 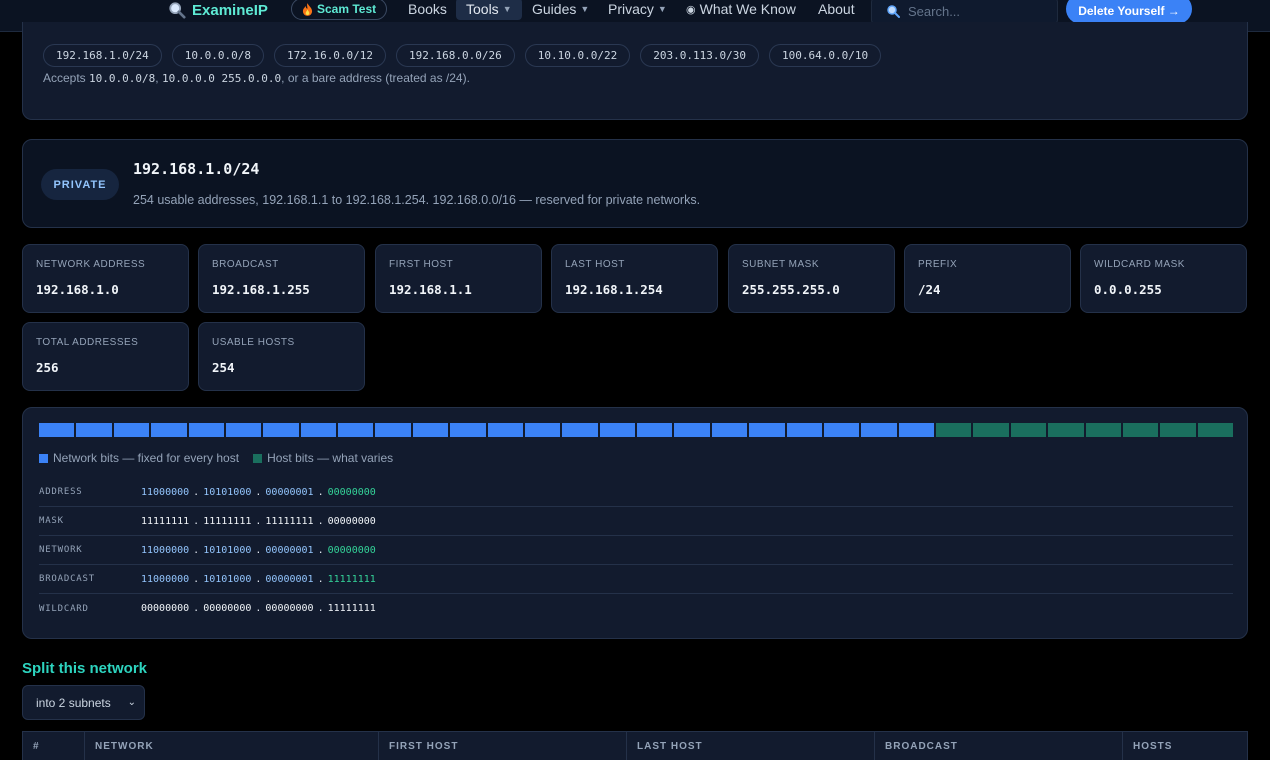 I want to click on binary-octets: 11000000. 10101000. 00000001. 11111111, so click(x=258, y=579).